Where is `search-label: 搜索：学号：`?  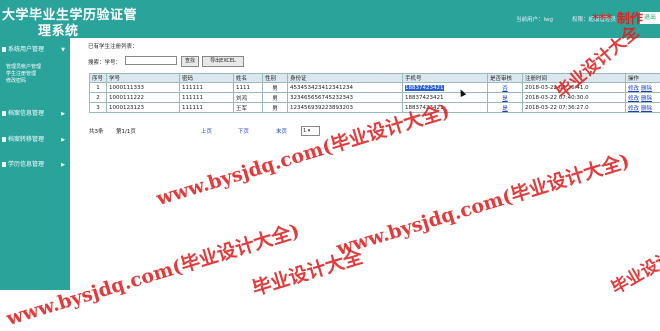
search-label: 搜索：学号： is located at coordinates (104, 62).